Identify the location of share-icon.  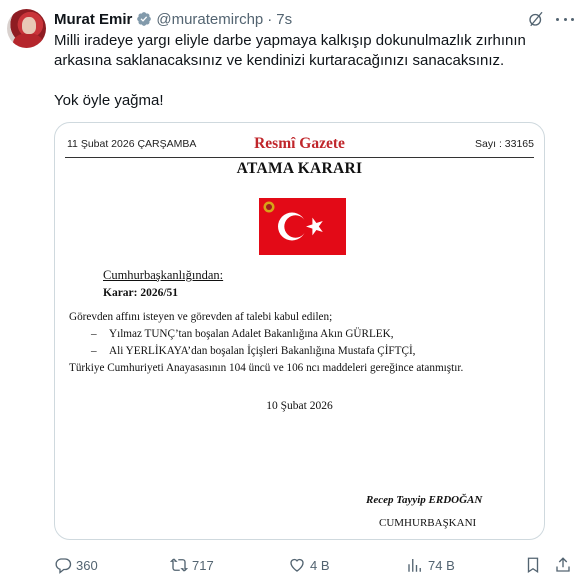
(563, 564).